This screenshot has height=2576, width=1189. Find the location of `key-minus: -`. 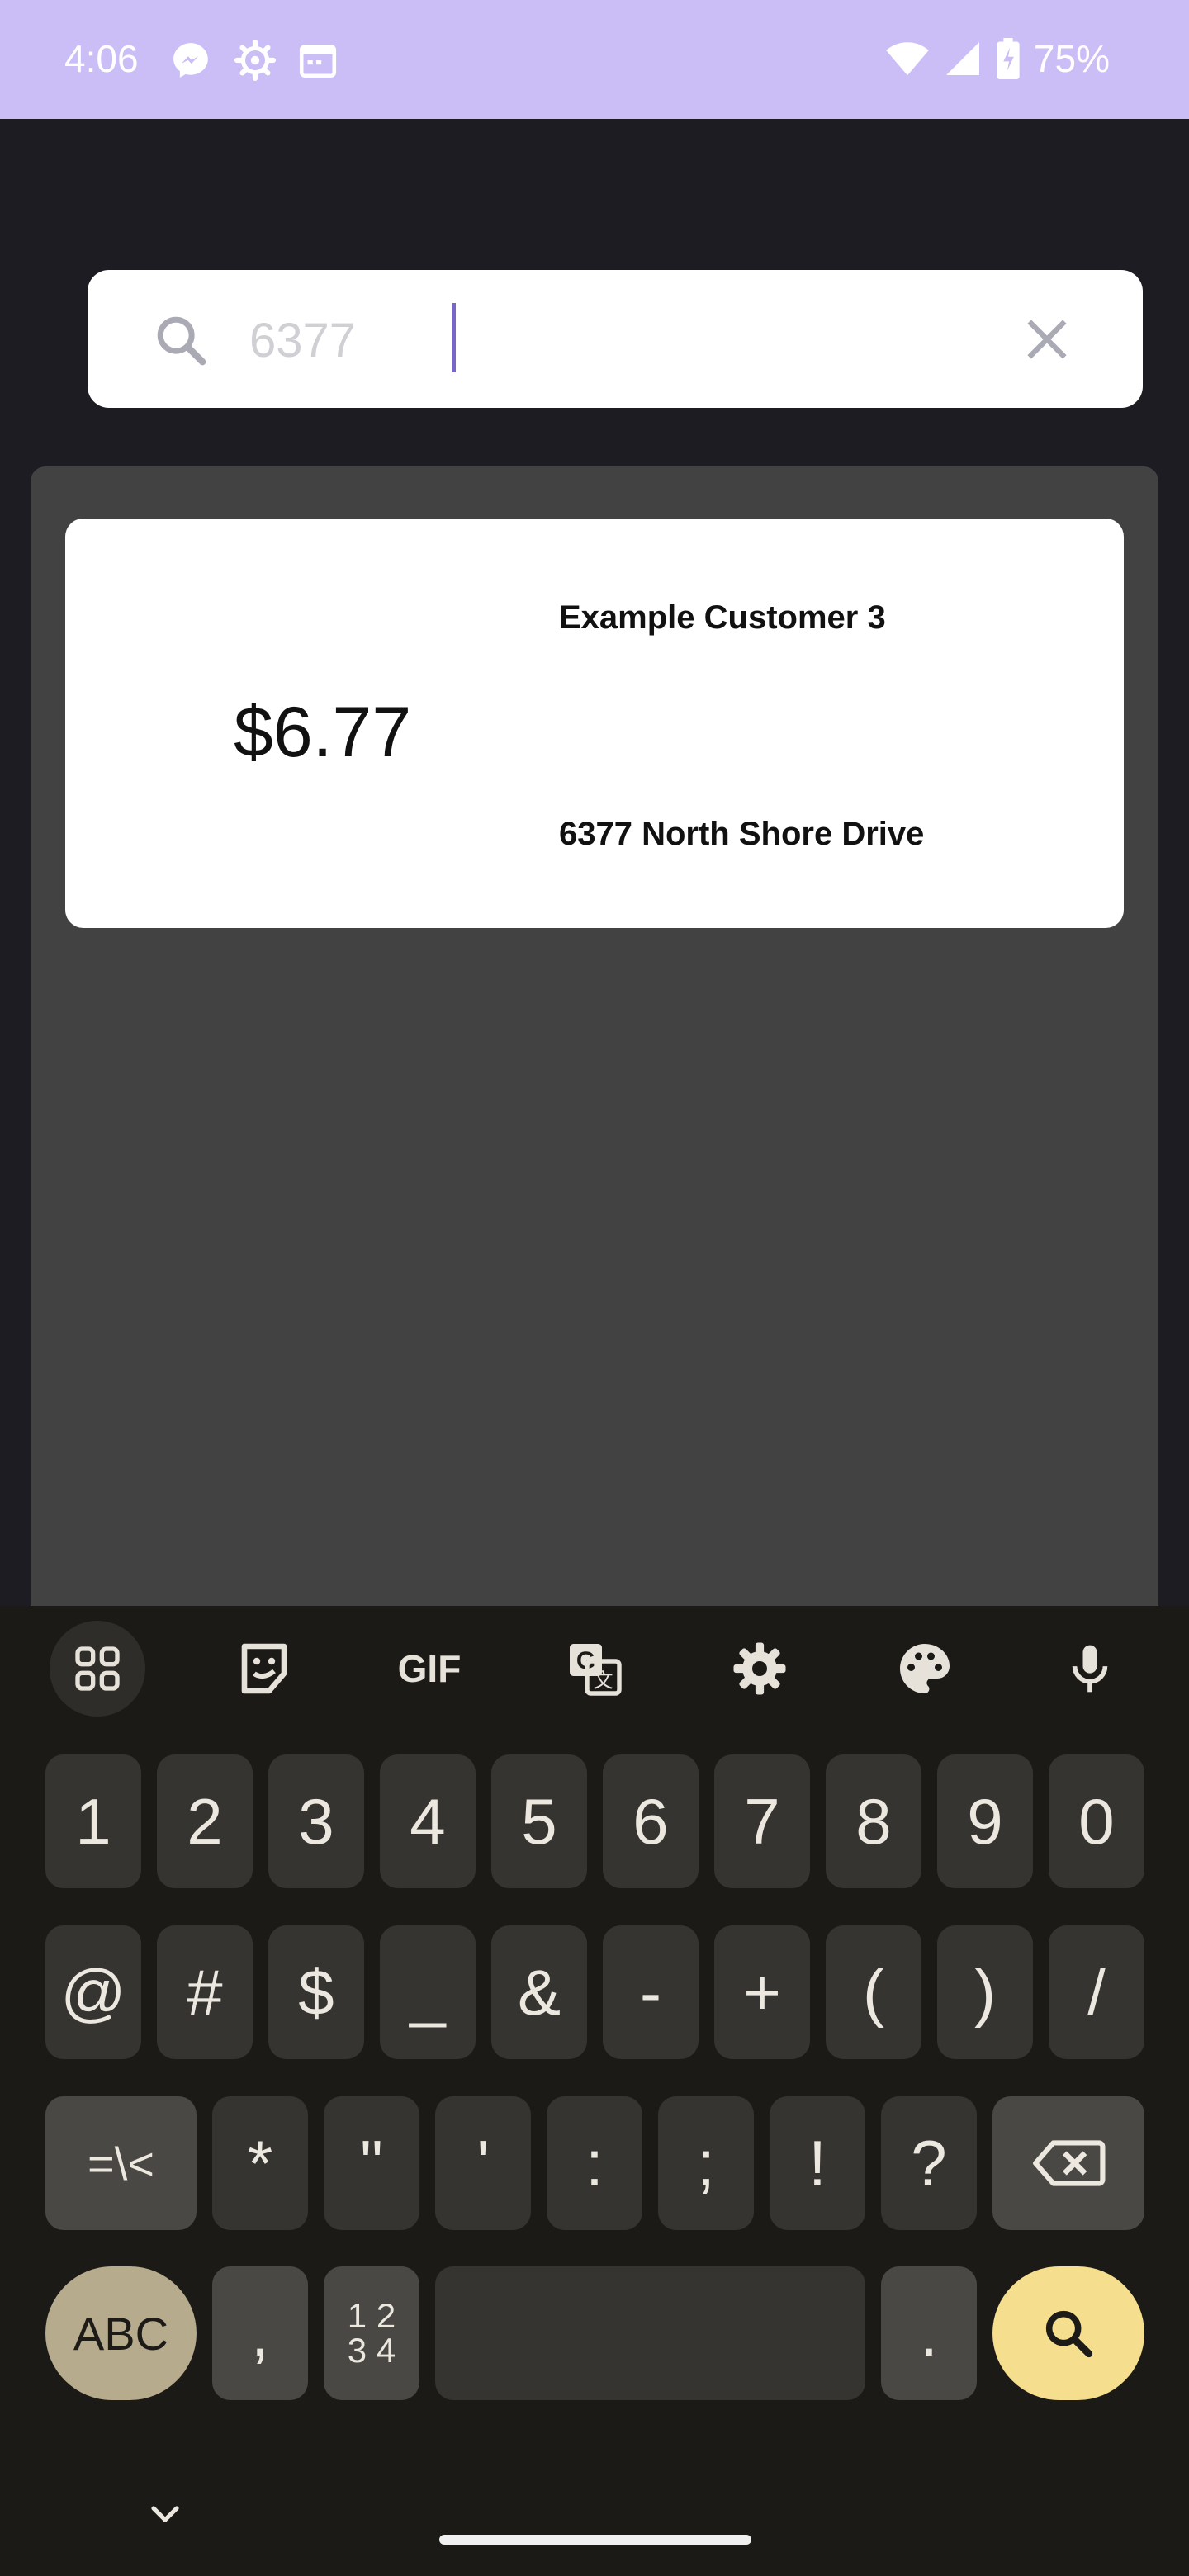

key-minus: - is located at coordinates (651, 1992).